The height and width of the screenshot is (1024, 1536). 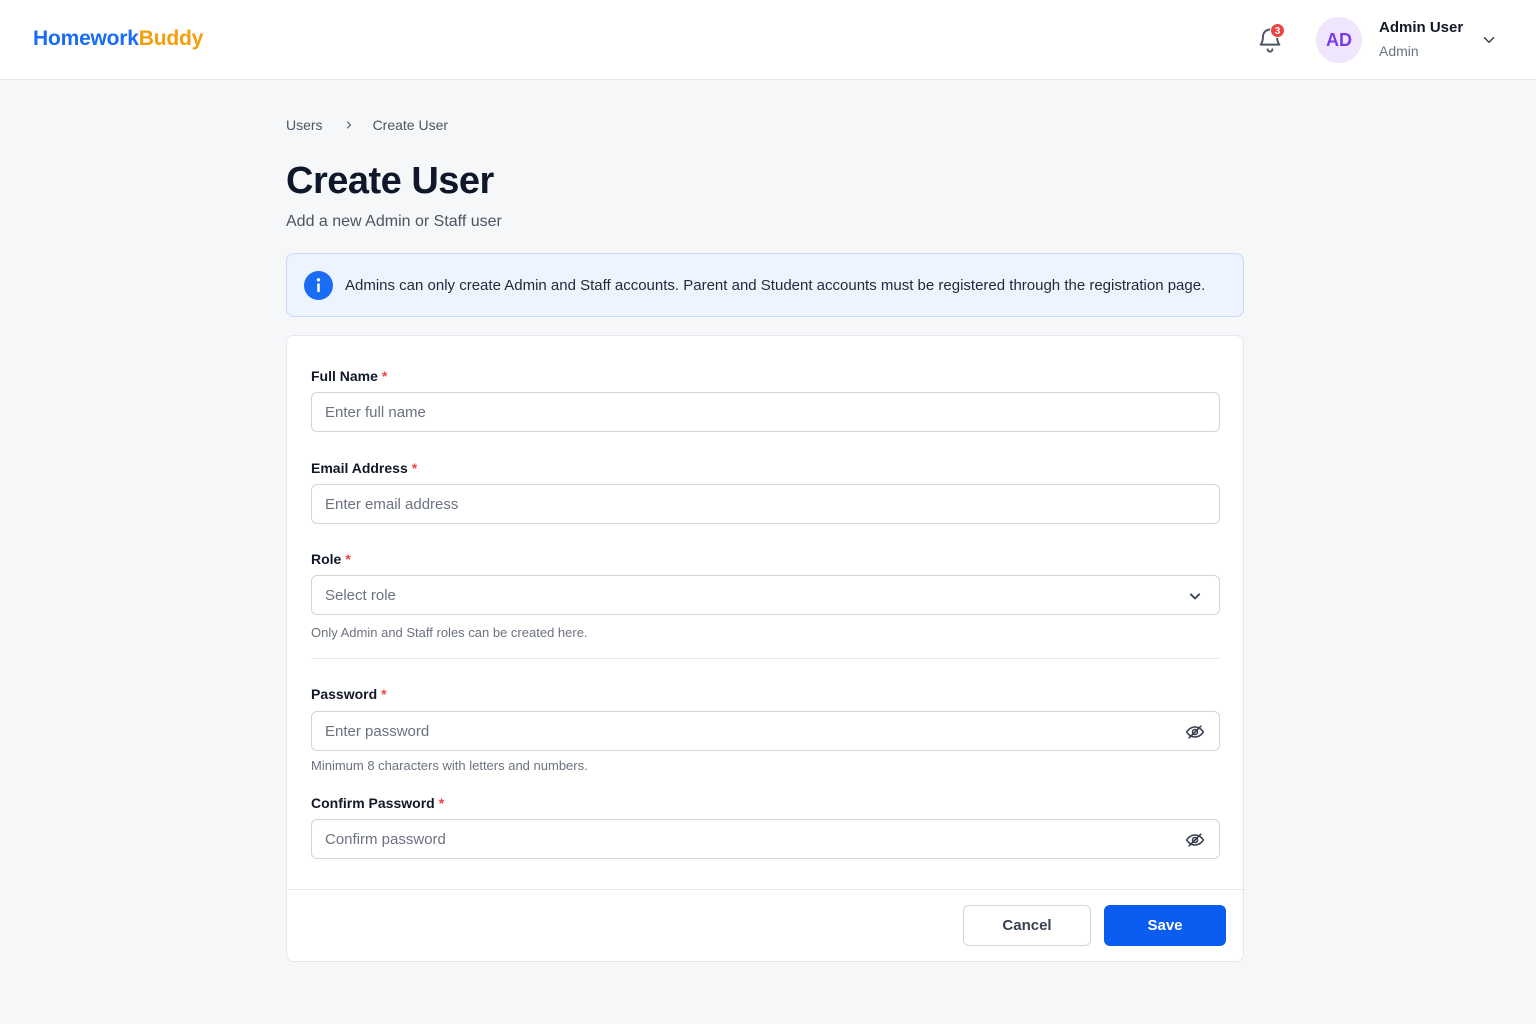 What do you see at coordinates (171, 38) in the screenshot?
I see `logo-text-buddy: Buddy` at bounding box center [171, 38].